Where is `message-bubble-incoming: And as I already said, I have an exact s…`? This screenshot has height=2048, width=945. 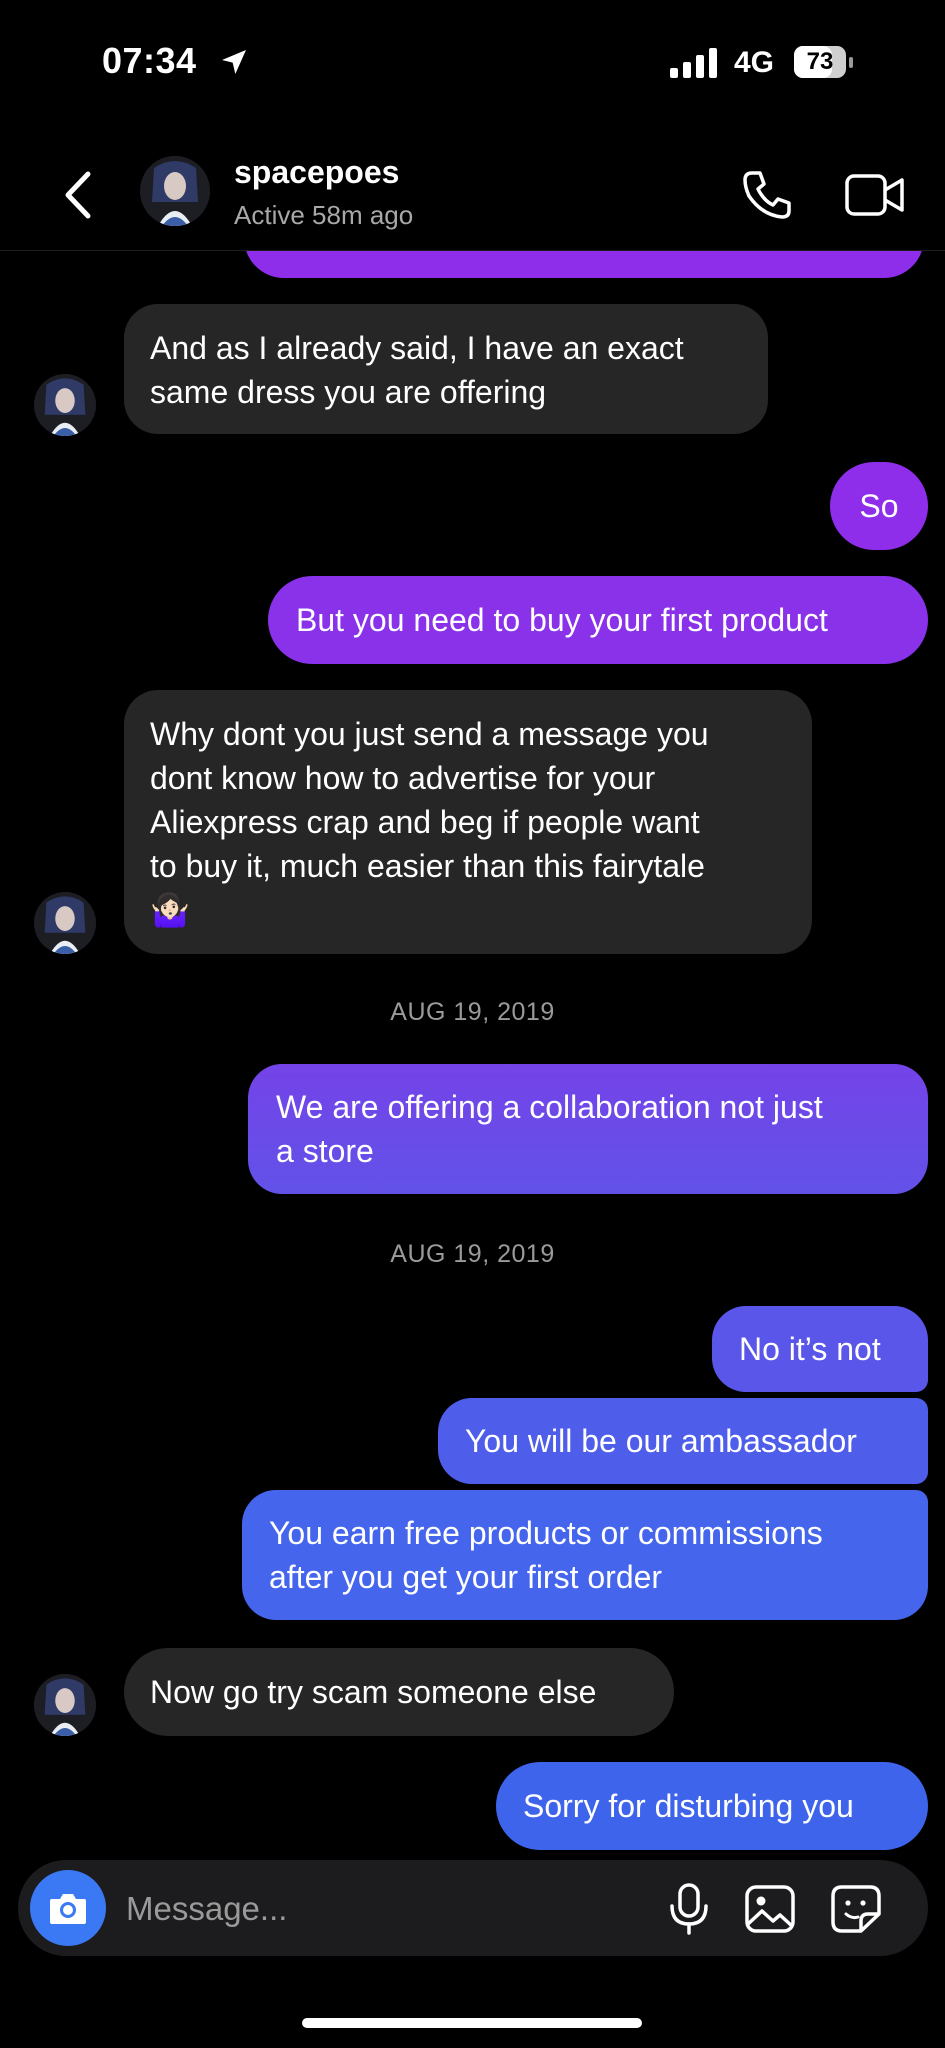 message-bubble-incoming: And as I already said, I have an exact s… is located at coordinates (446, 369).